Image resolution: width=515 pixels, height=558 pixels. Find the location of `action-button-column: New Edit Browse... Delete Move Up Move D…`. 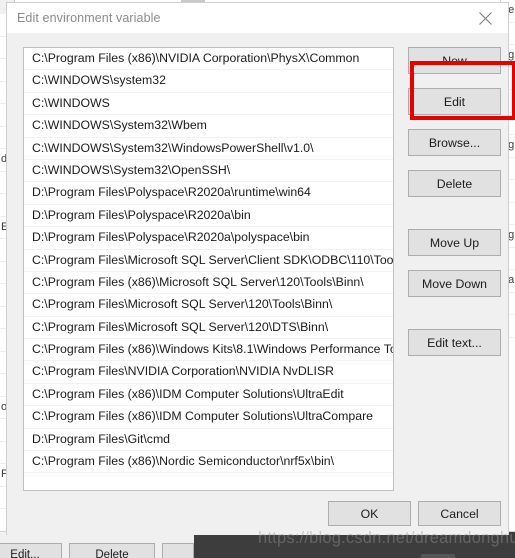

action-button-column: New Edit Browse... Delete Move Up Move D… is located at coordinates (456, 201).